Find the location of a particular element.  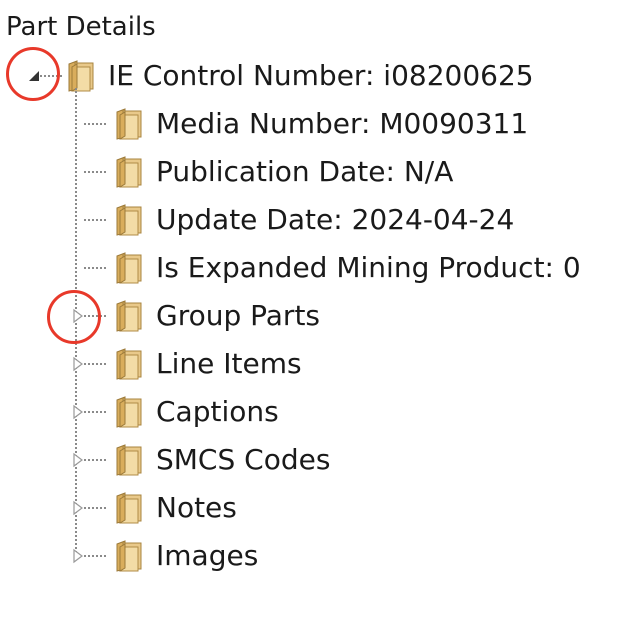

tree-item-label: Media Number: M0090311 is located at coordinates (342, 123).